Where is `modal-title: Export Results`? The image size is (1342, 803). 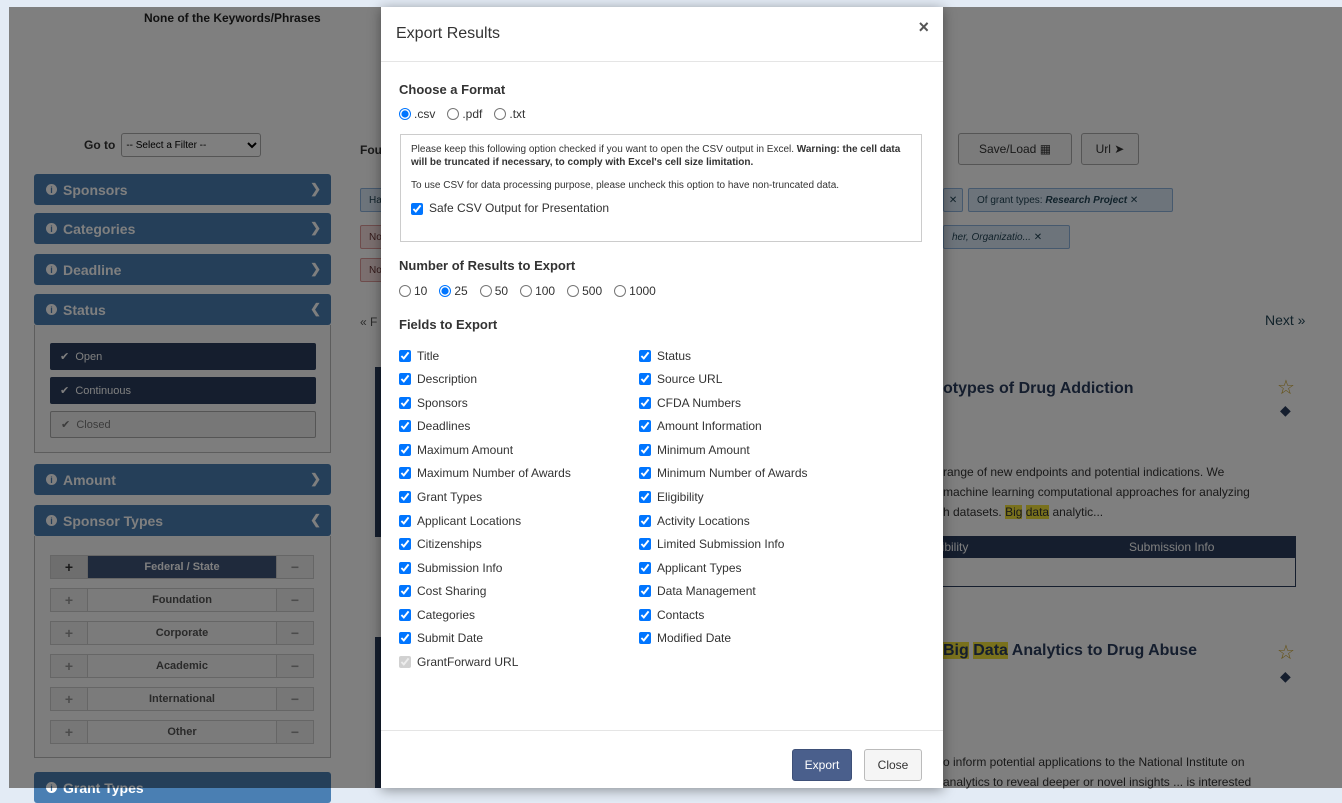 modal-title: Export Results is located at coordinates (448, 33).